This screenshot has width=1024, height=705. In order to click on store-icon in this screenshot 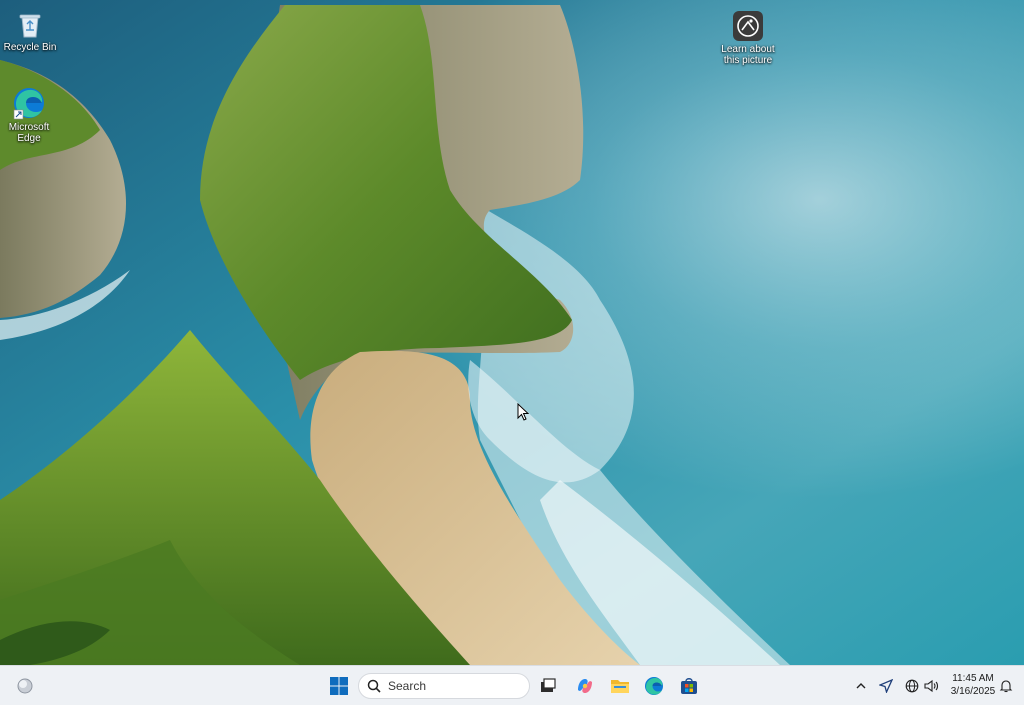, I will do `click(689, 686)`.